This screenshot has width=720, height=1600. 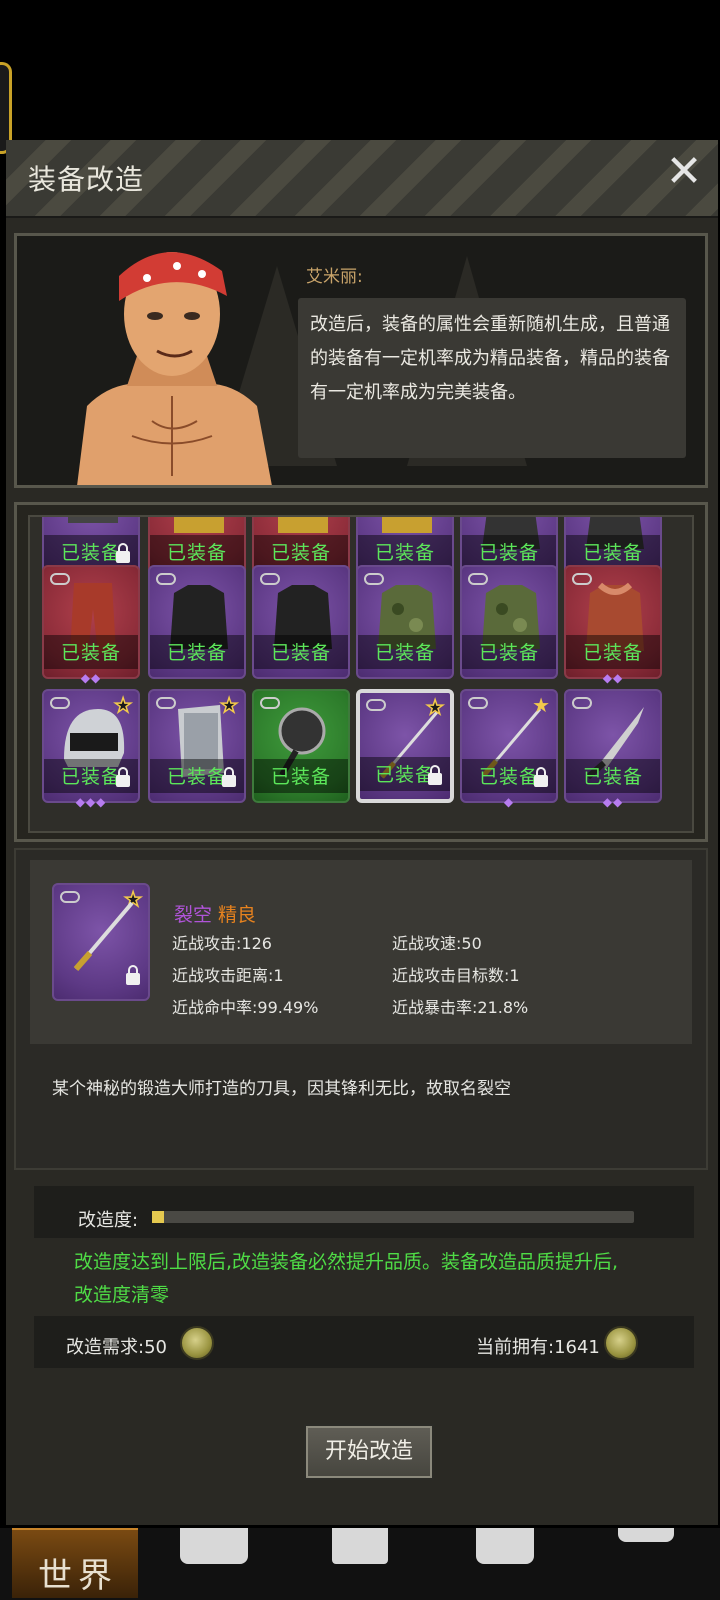 I want to click on anvil-icon, so click(x=360, y=1546).